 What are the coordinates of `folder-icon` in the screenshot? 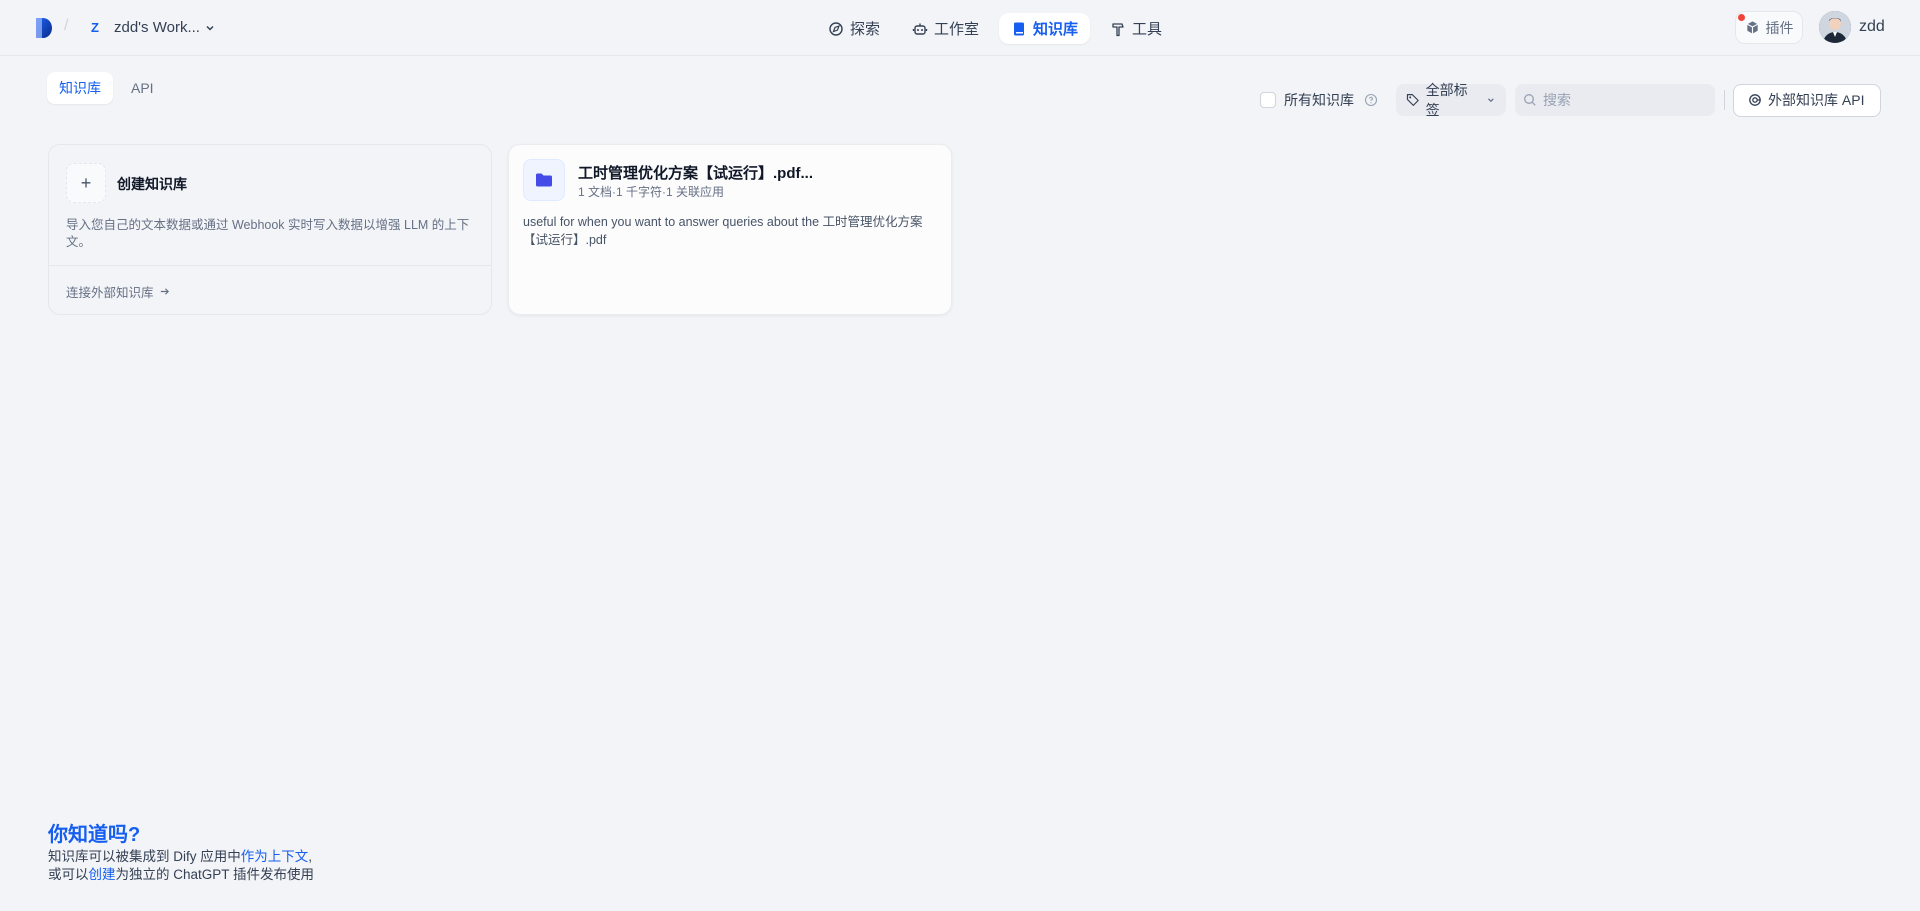 It's located at (544, 180).